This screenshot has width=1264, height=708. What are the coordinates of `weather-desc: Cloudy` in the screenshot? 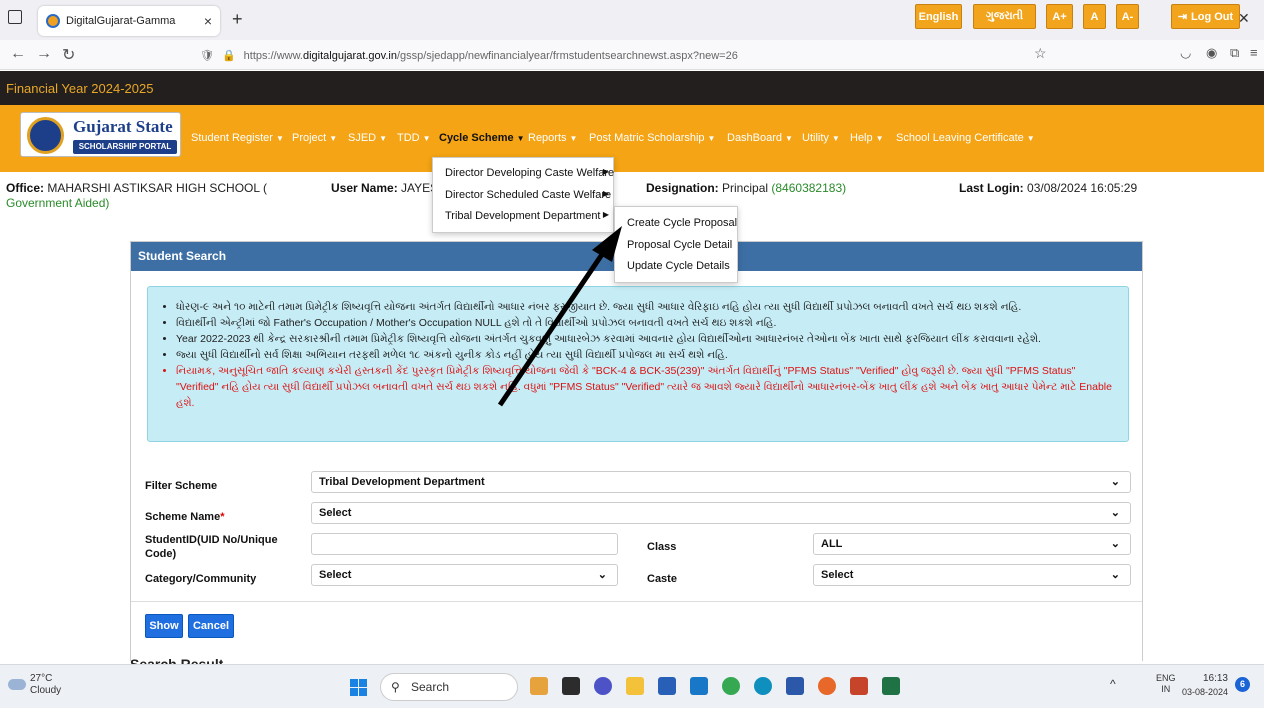 It's located at (46, 690).